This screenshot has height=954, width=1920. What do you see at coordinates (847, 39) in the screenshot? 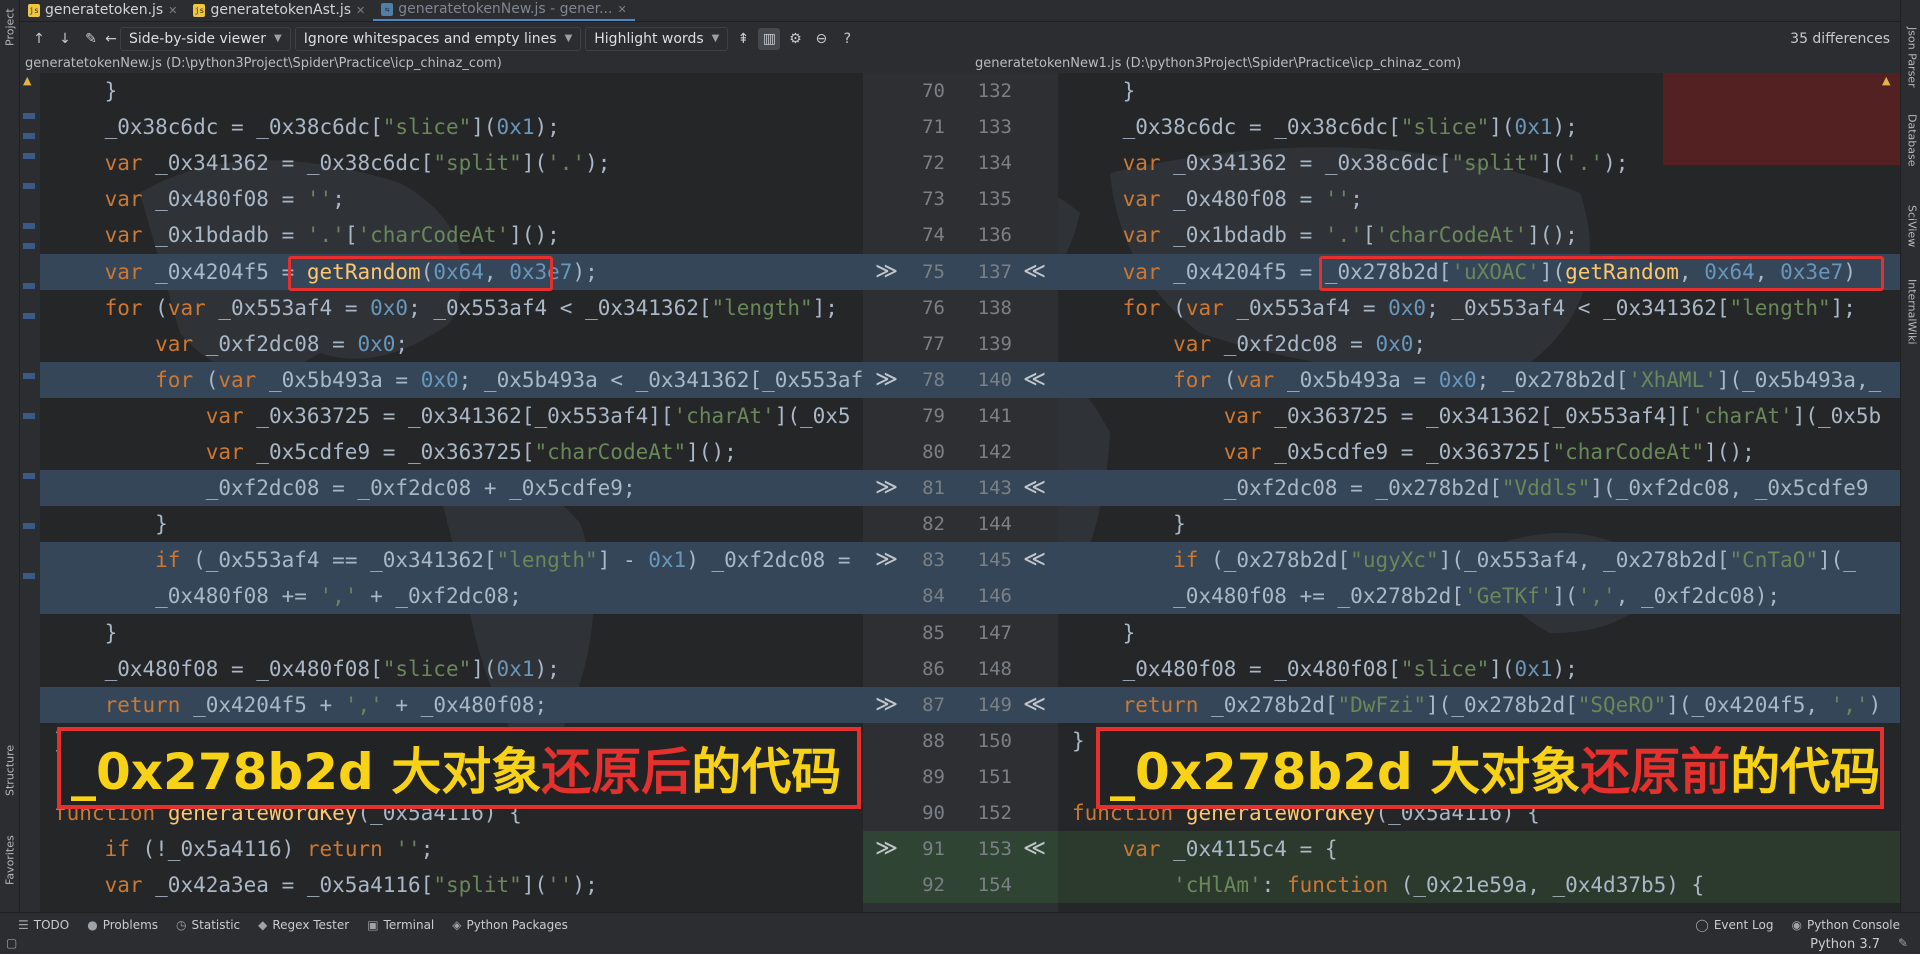
I see `help-button: ?` at bounding box center [847, 39].